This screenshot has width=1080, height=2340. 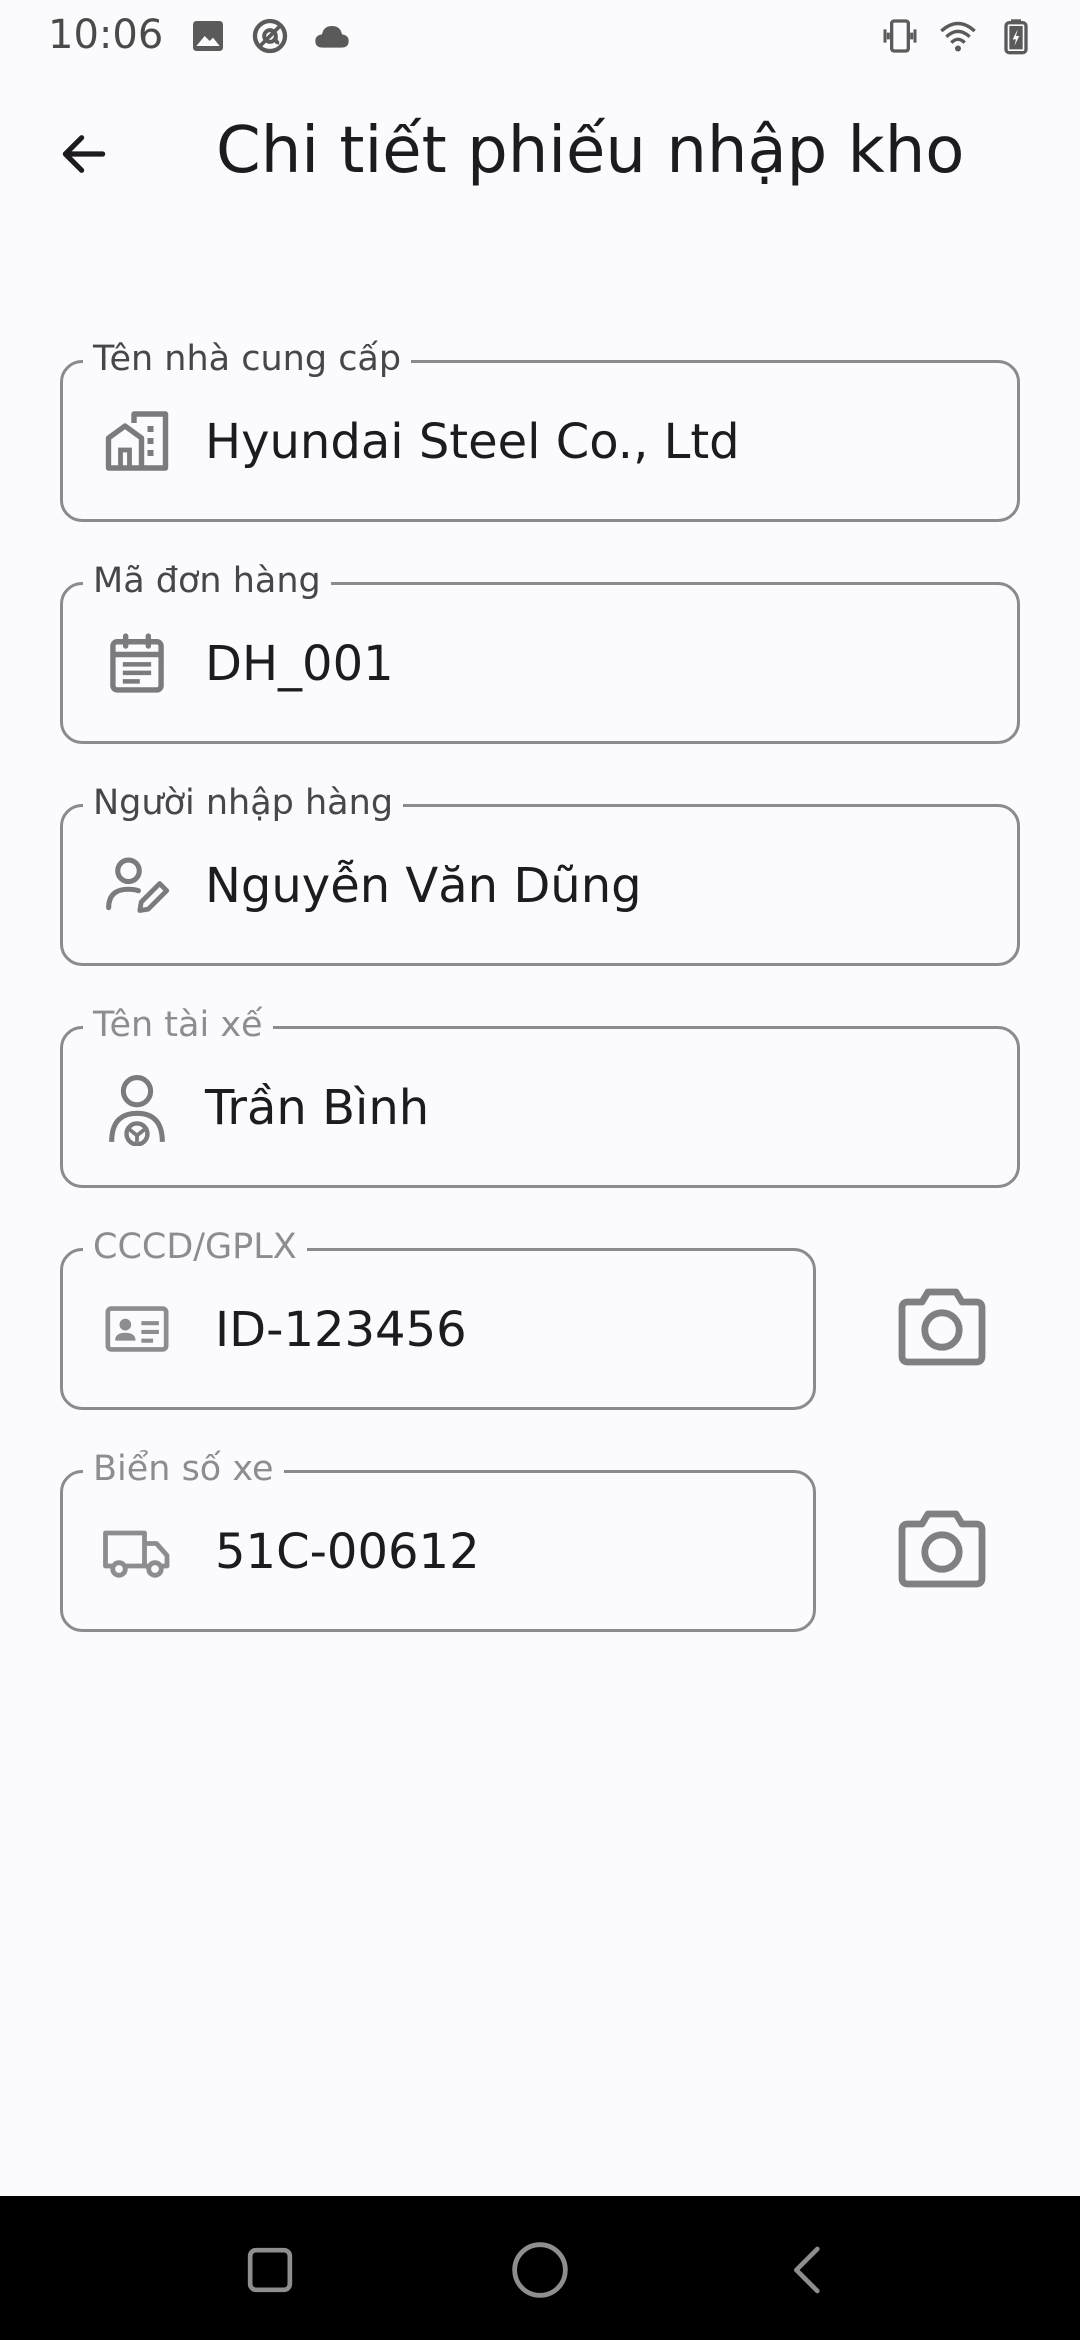 I want to click on home-circle-icon, so click(x=540, y=2270).